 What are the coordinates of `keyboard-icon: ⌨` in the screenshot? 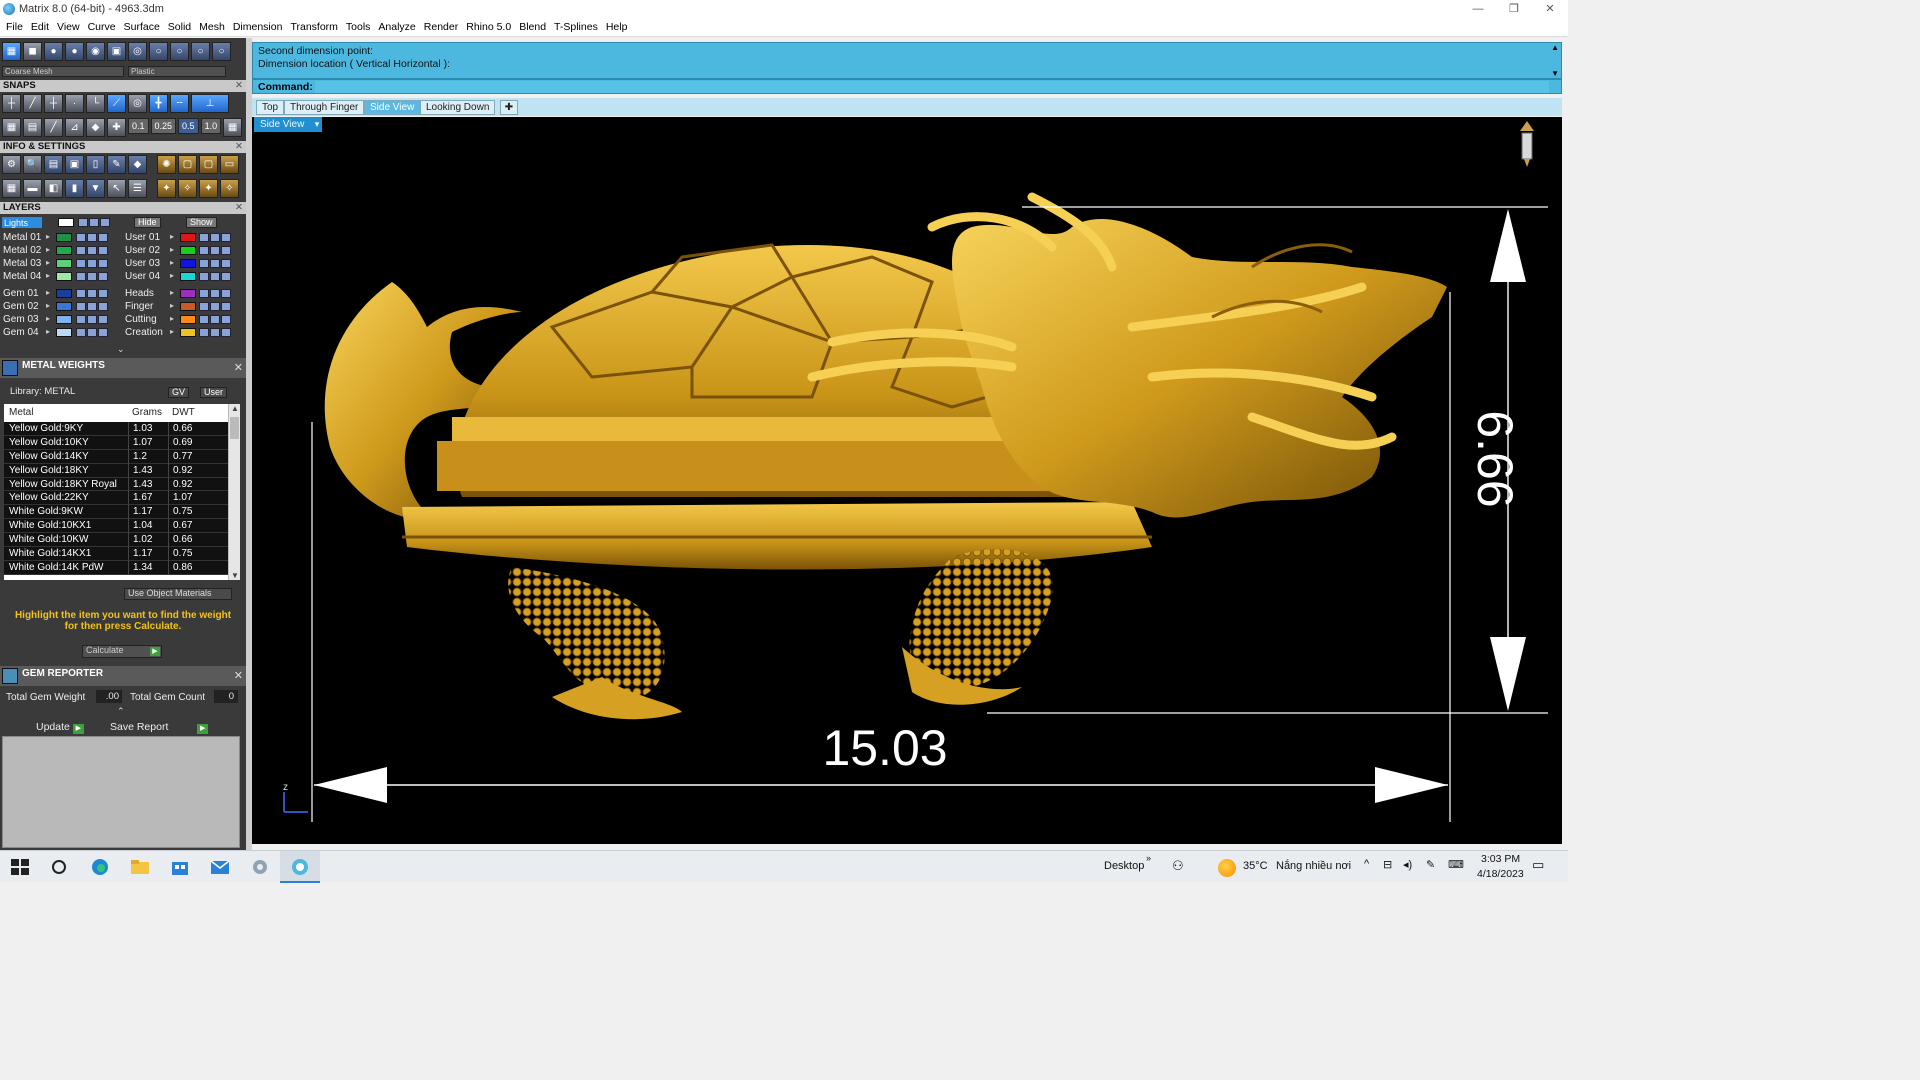 It's located at (1456, 864).